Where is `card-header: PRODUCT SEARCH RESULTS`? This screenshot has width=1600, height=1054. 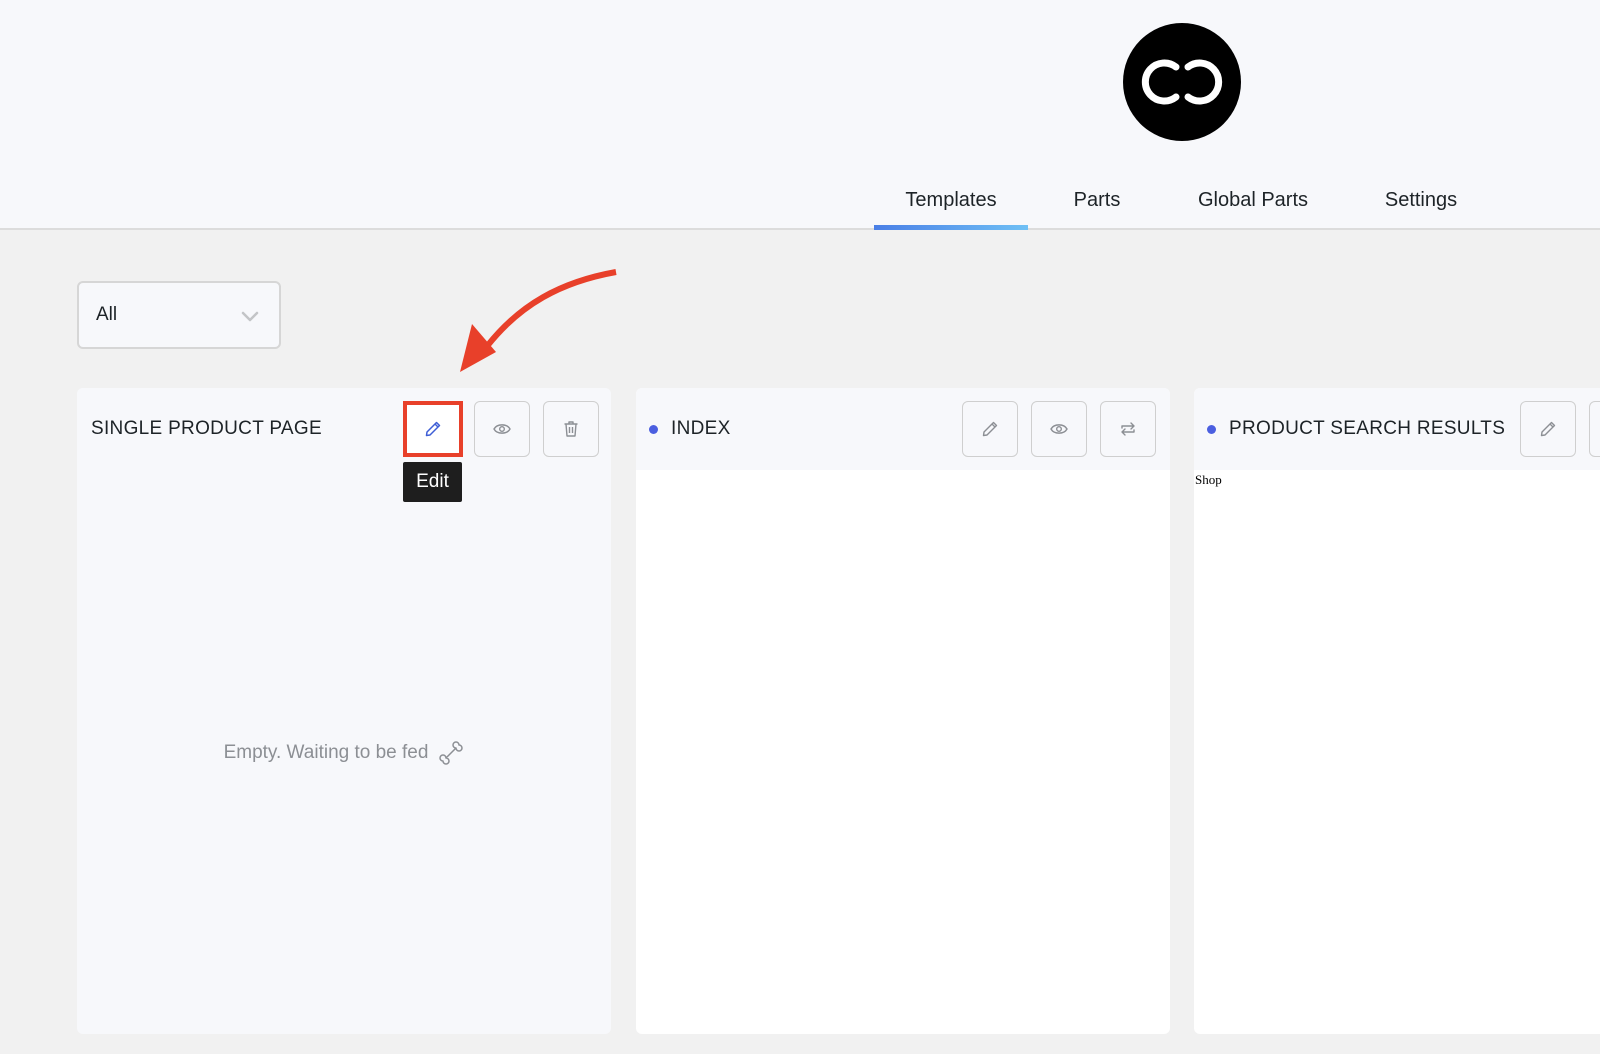 card-header: PRODUCT SEARCH RESULTS is located at coordinates (1397, 429).